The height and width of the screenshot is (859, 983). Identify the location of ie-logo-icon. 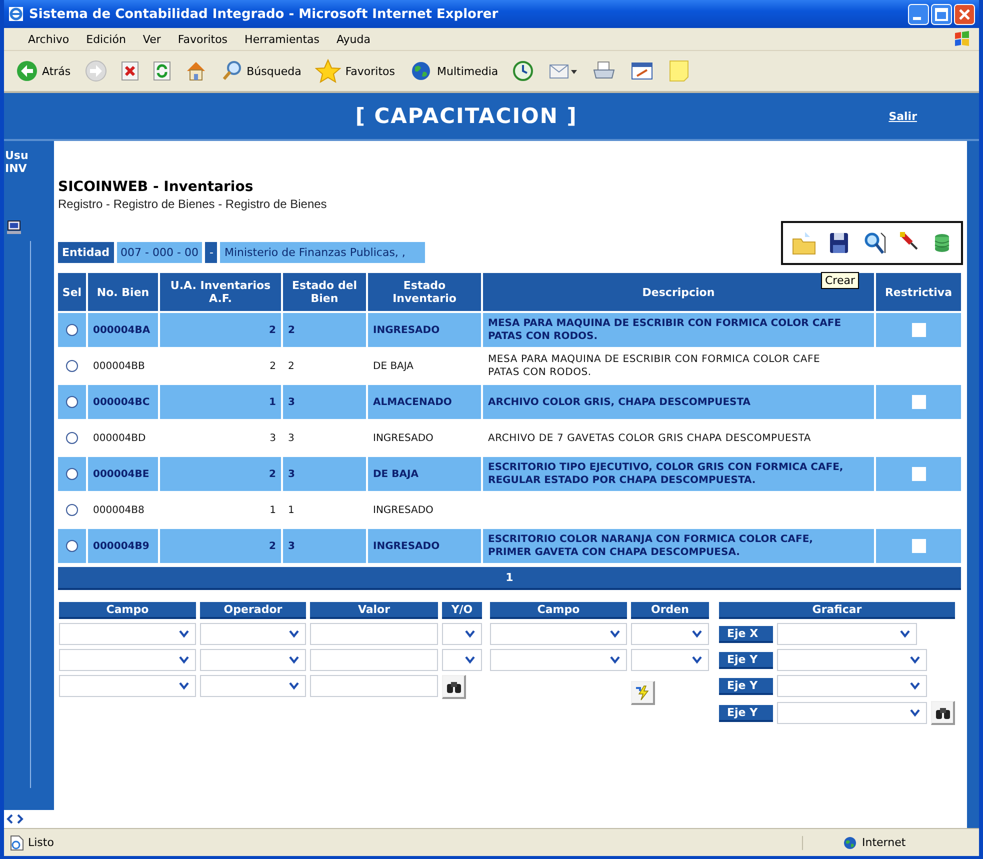
(16, 14).